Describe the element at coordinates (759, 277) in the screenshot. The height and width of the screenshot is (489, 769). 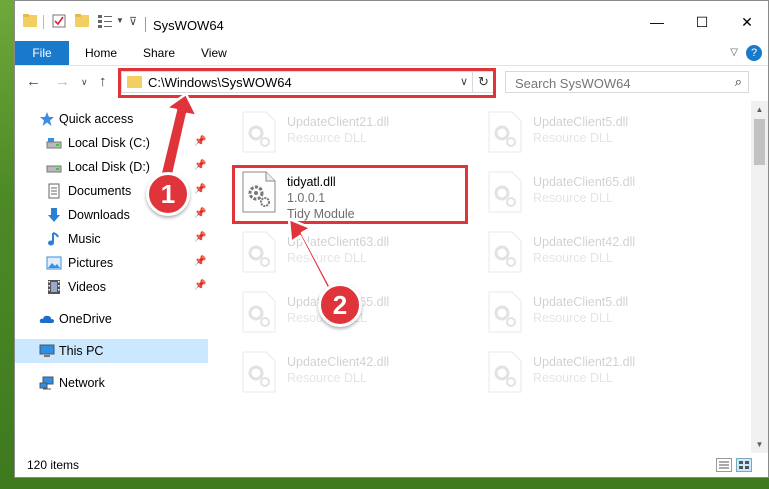
I see `vertical-scrollbar: ▲ ▼` at that location.